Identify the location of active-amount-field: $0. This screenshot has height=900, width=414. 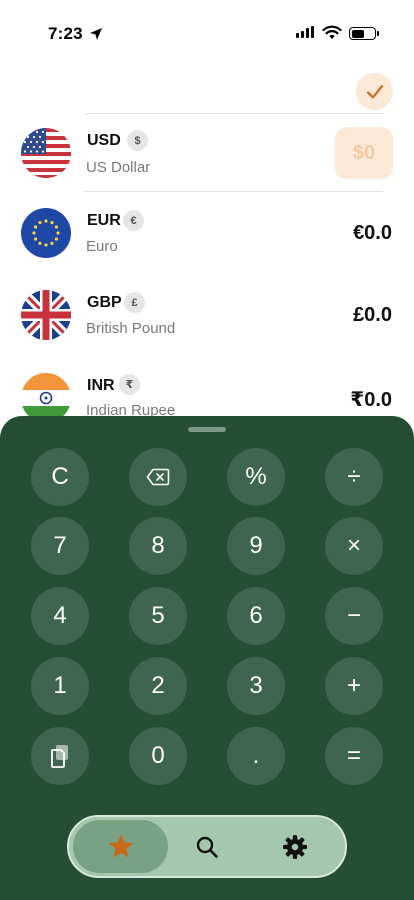
(364, 153).